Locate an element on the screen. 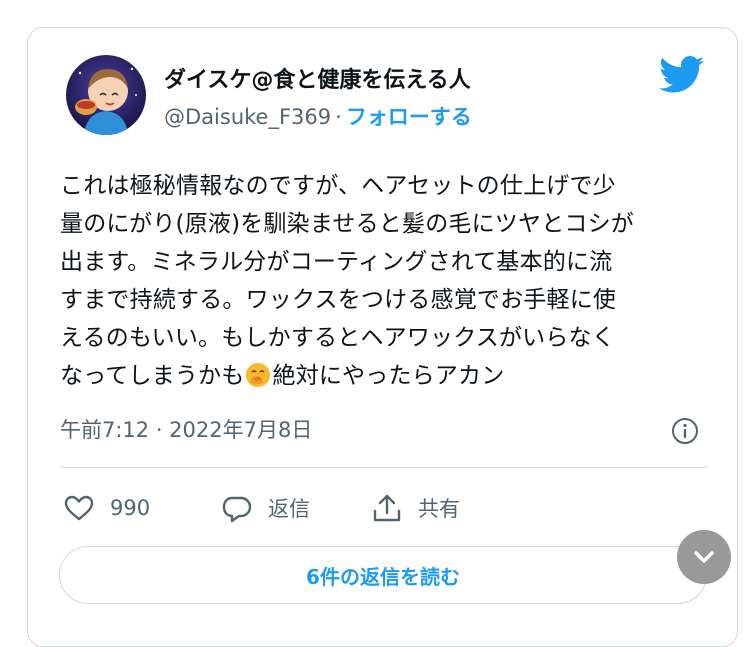  share-button: 共有 is located at coordinates (415, 508).